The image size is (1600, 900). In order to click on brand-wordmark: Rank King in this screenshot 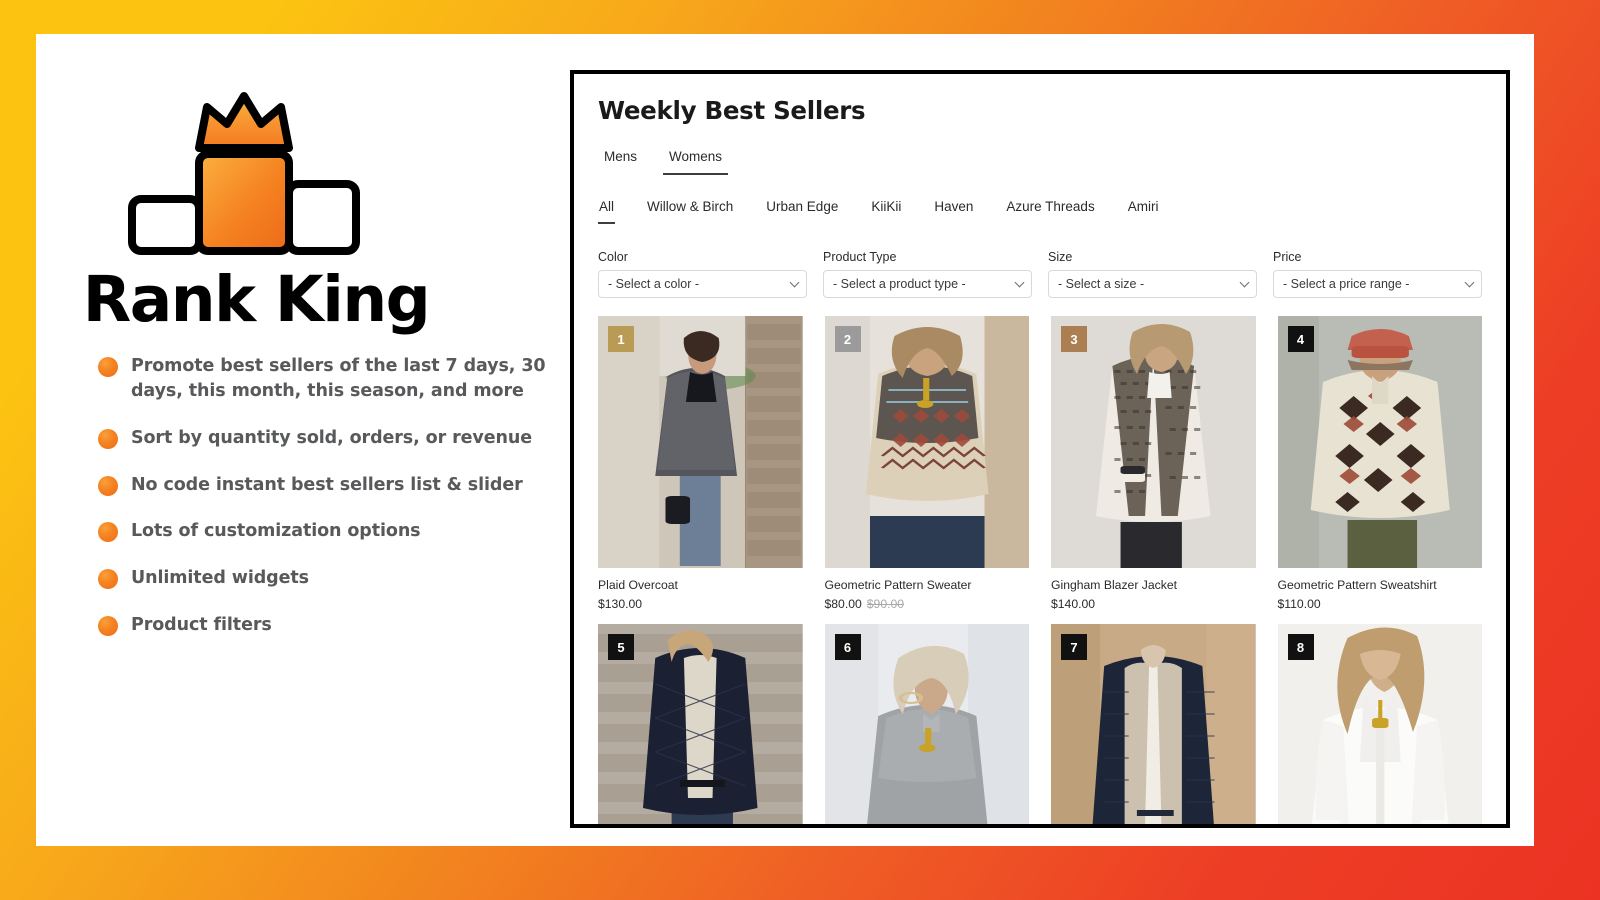, I will do `click(256, 299)`.